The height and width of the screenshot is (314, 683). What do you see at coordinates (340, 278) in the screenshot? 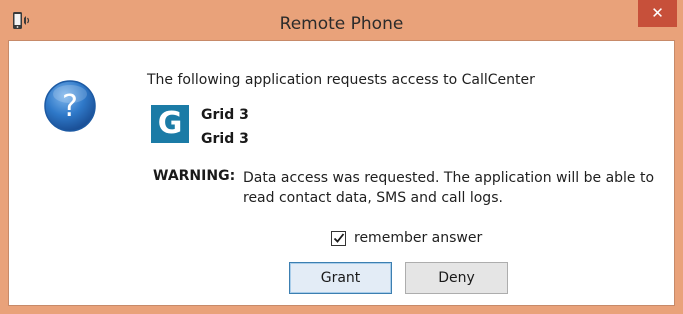
I see `grant-button: Grant` at bounding box center [340, 278].